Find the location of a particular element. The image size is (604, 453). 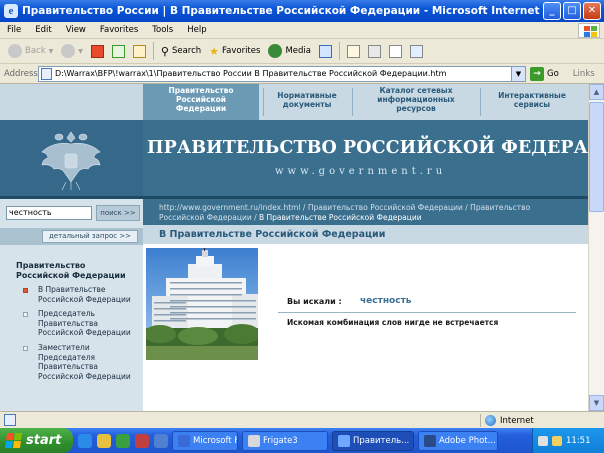

home-button is located at coordinates (139, 51).